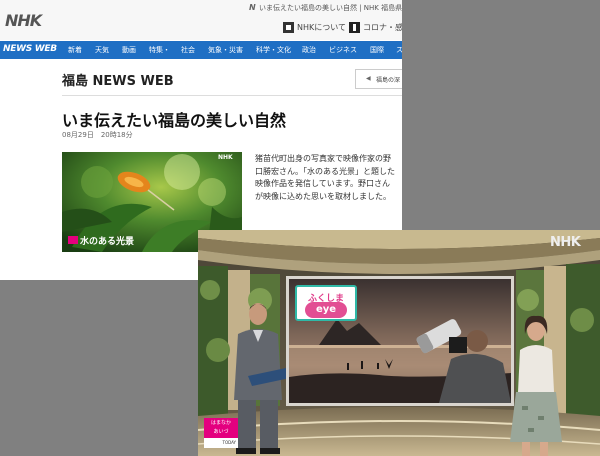  What do you see at coordinates (159, 50) in the screenshot?
I see `nav-item-features: 特集・` at bounding box center [159, 50].